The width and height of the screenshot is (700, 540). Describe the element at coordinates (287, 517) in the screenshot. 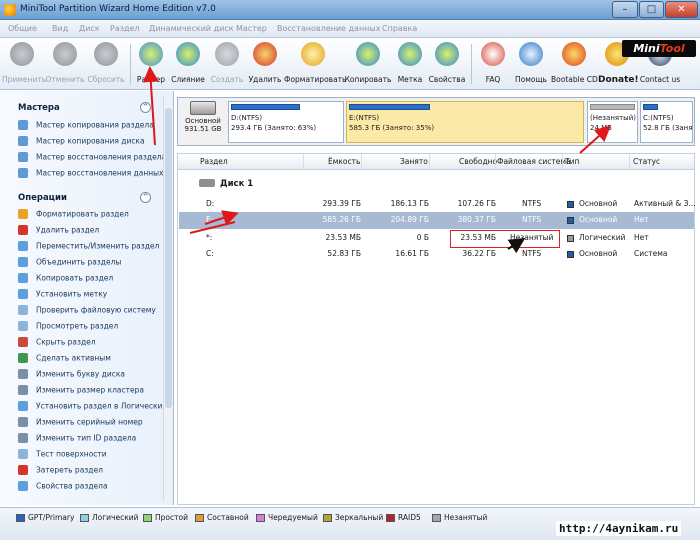

I see `legend-item: Чередуемый` at that location.